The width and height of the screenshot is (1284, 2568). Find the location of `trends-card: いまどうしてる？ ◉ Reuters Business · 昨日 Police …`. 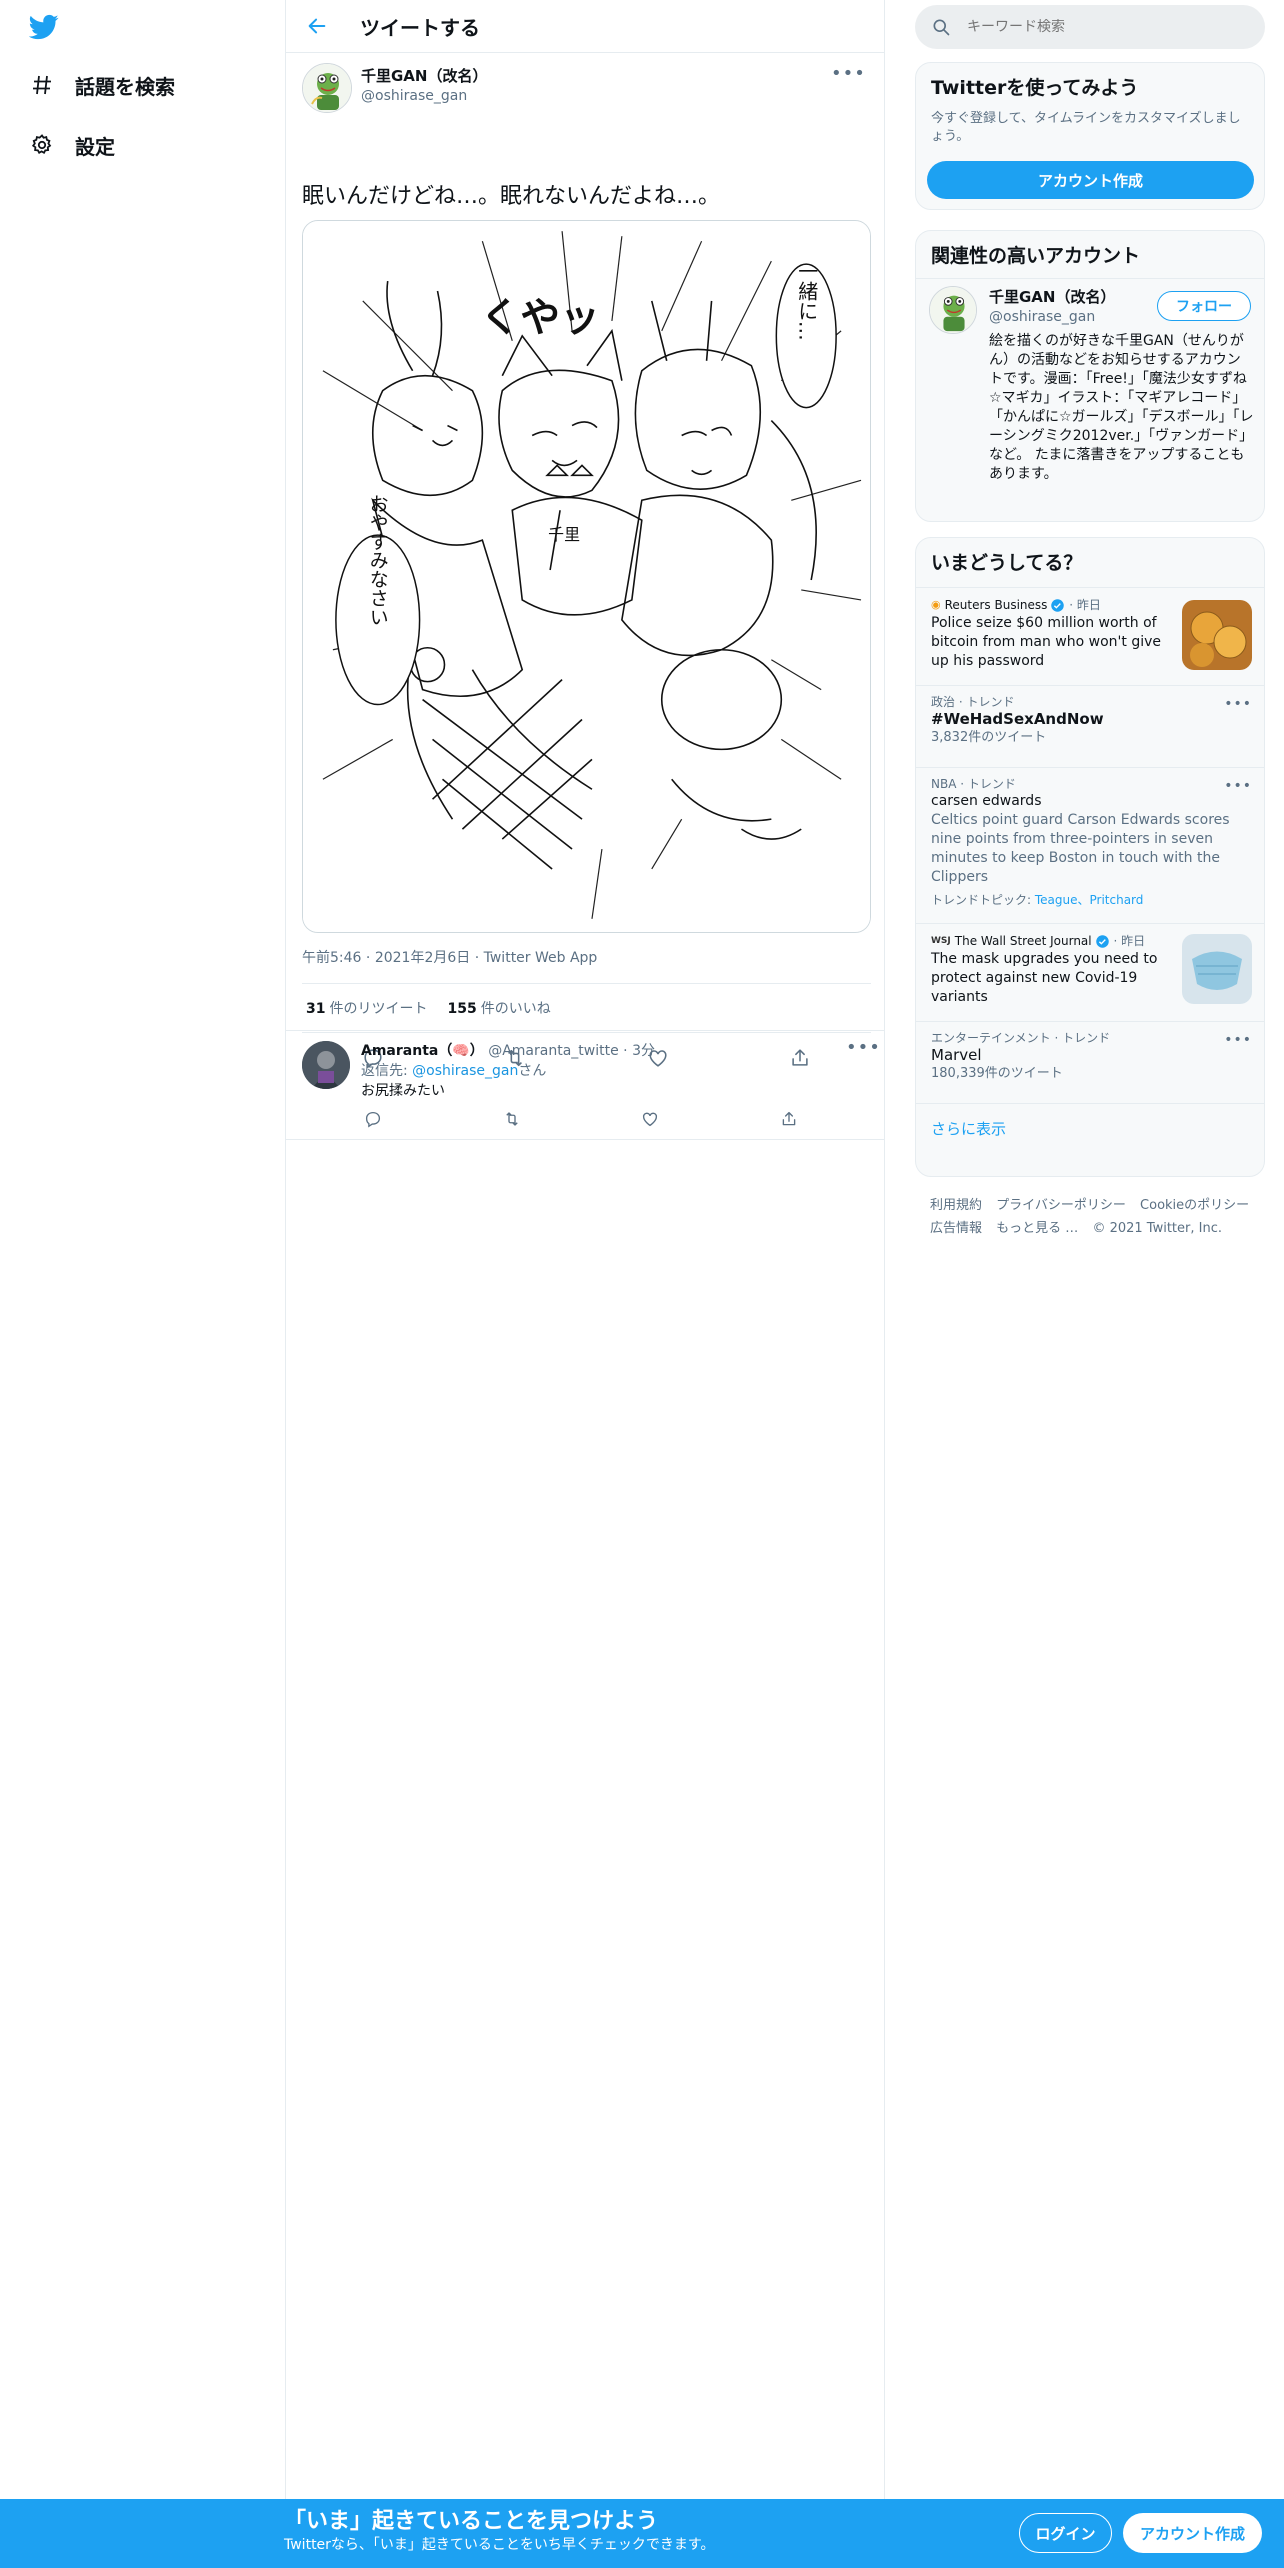

trends-card: いまどうしてる？ ◉ Reuters Business · 昨日 Police … is located at coordinates (1090, 857).